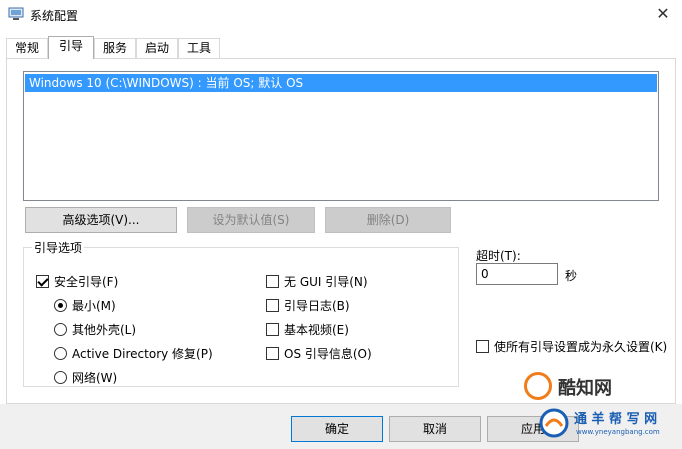  I want to click on os-list-item: Windows 10 (C:\WINDOWS) : 当前 OS; 默认 OS, so click(341, 83).